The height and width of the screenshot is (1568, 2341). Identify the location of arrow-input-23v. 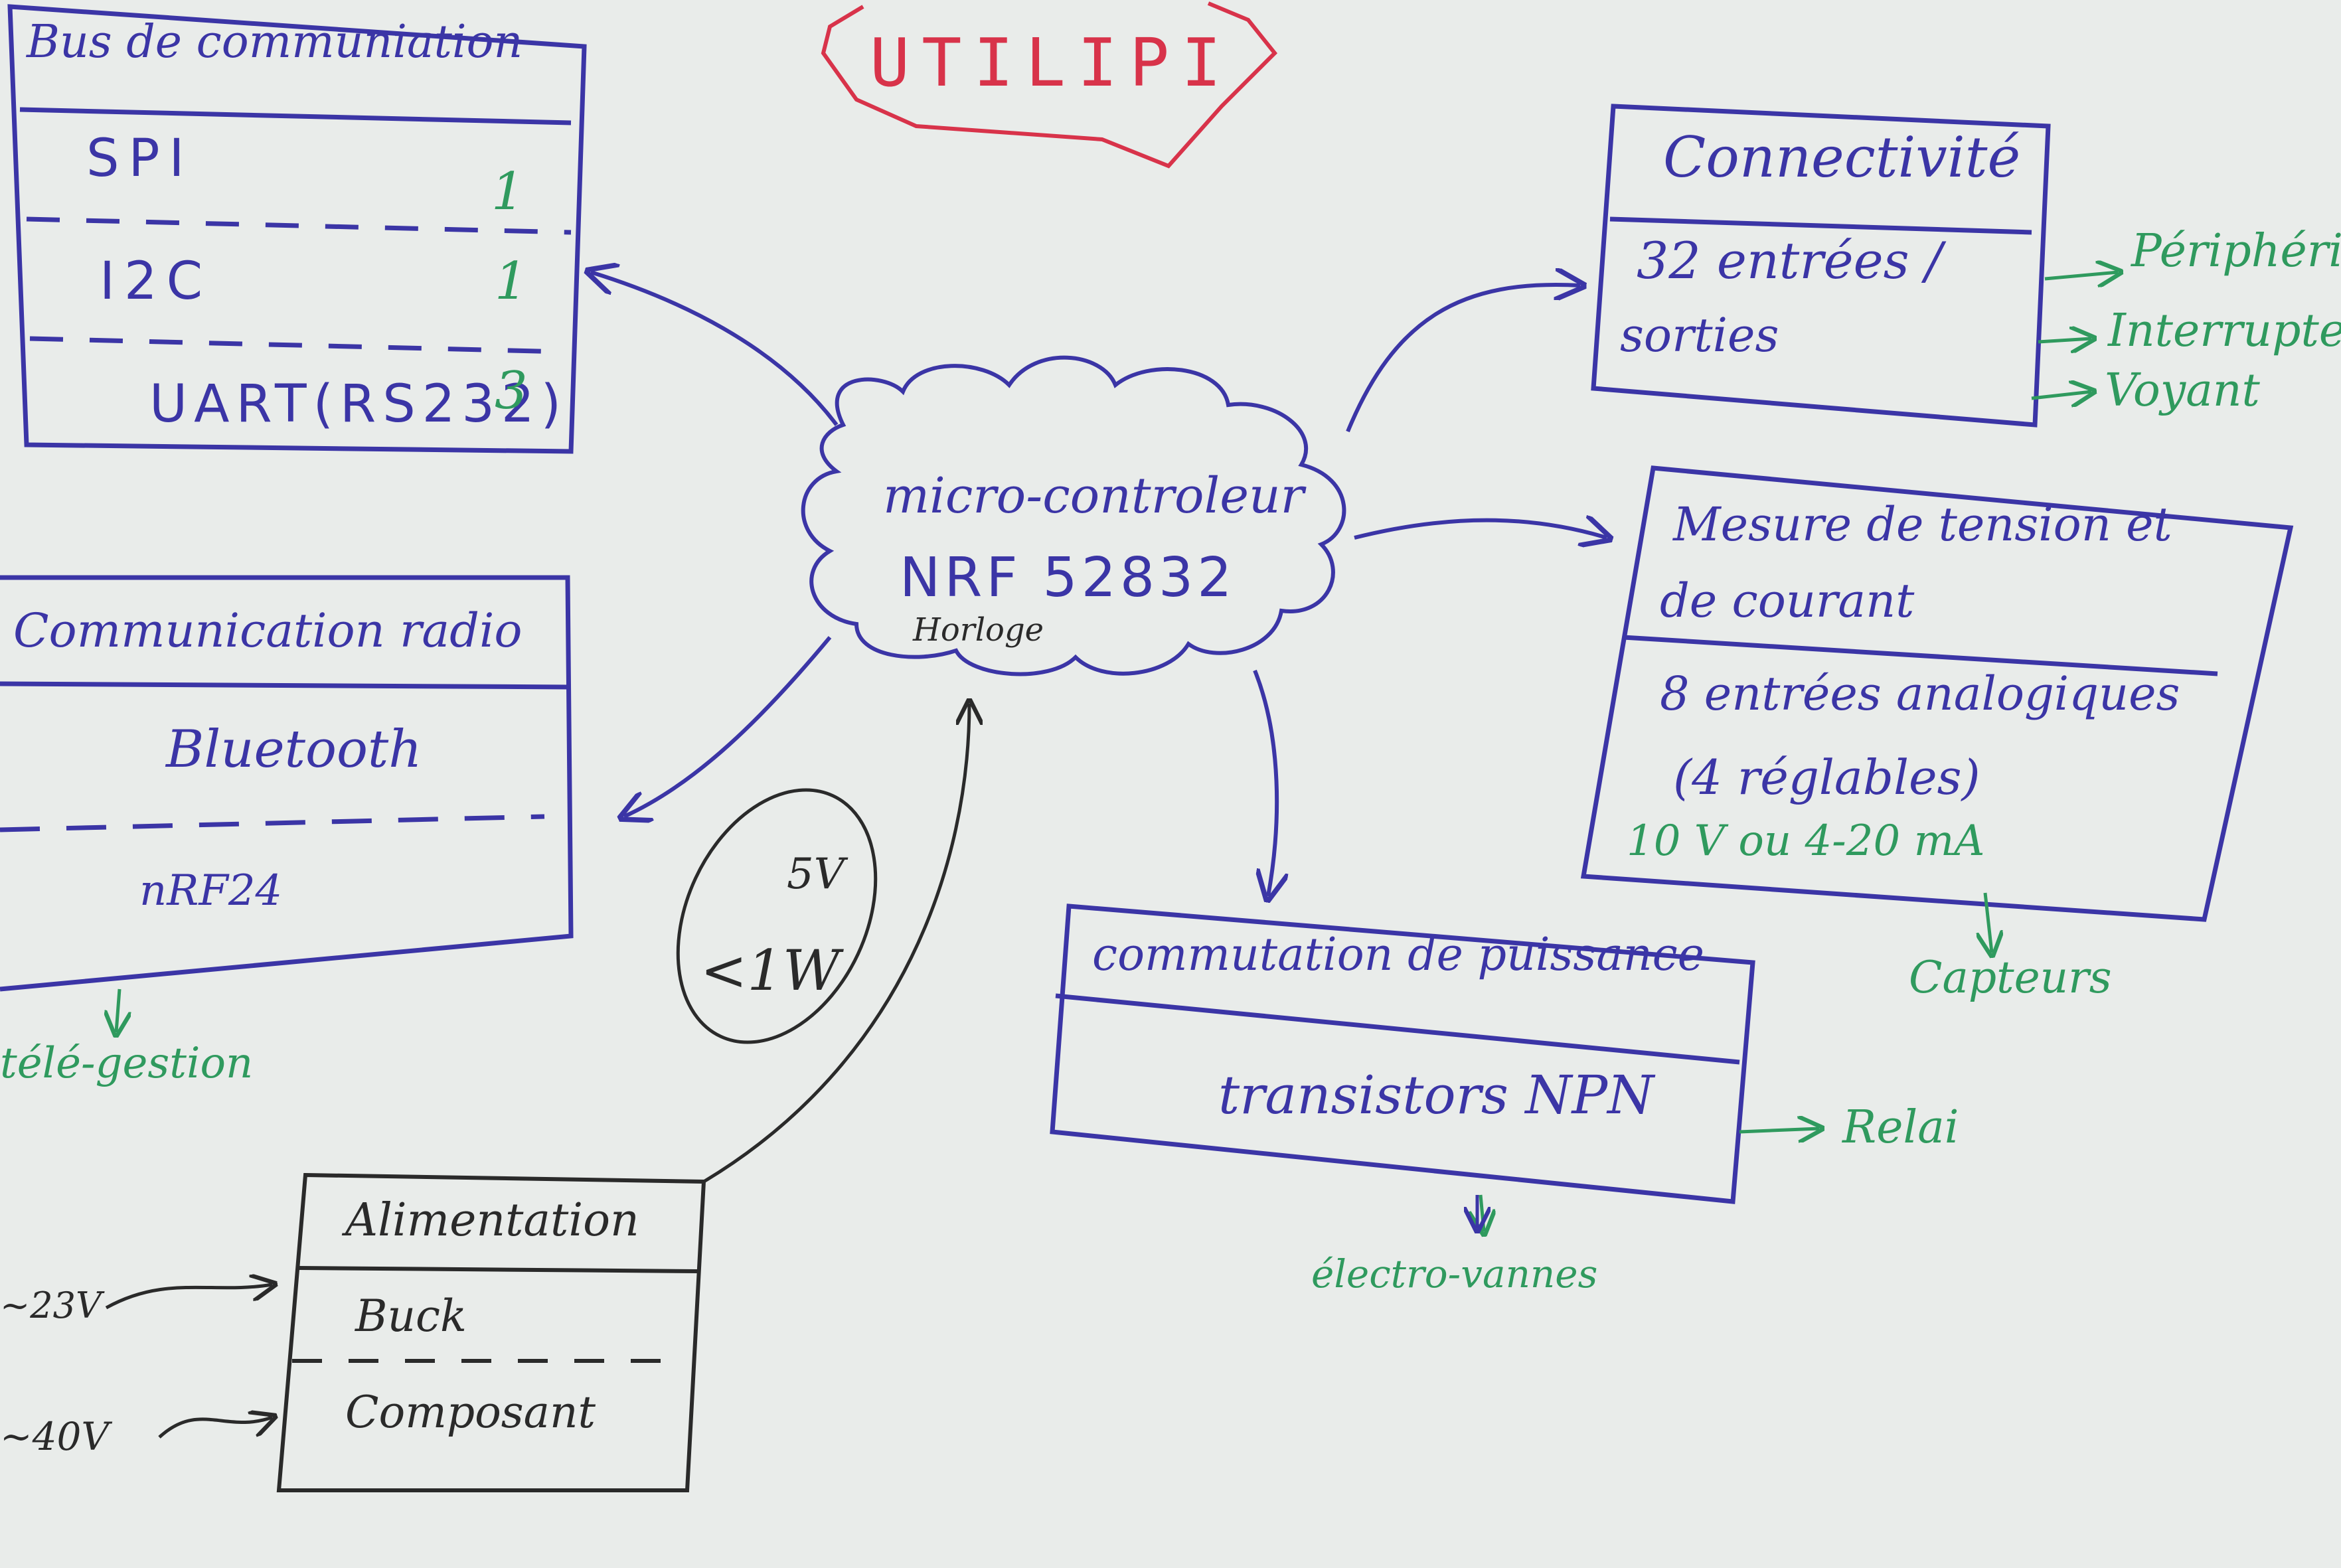
(189, 1298).